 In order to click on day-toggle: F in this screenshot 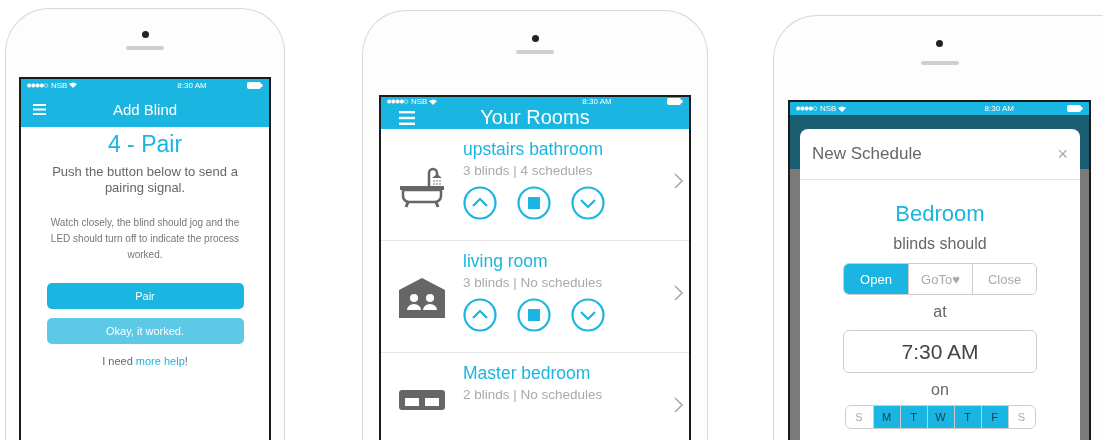, I will do `click(994, 417)`.